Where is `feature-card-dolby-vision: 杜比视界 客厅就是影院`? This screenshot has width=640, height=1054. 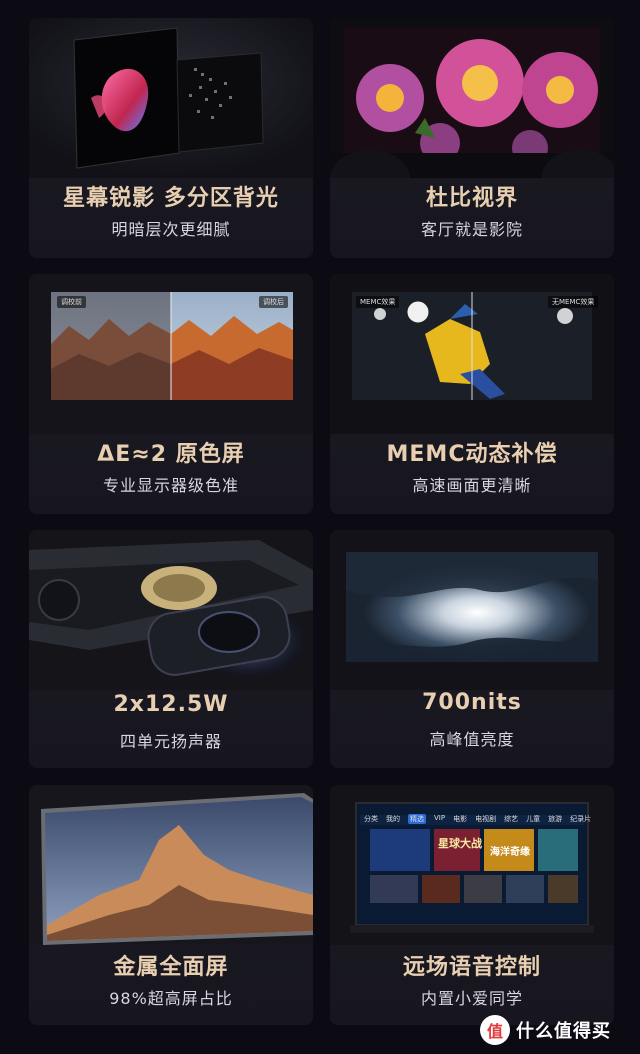
feature-card-dolby-vision: 杜比视界 客厅就是影院 is located at coordinates (472, 138).